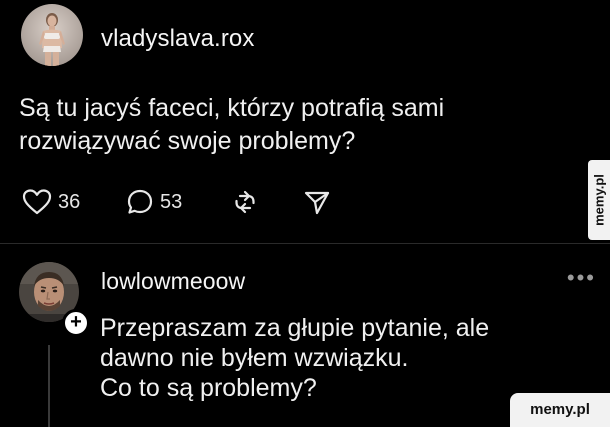 The image size is (610, 427). I want to click on more-options-icon: •••, so click(581, 278).